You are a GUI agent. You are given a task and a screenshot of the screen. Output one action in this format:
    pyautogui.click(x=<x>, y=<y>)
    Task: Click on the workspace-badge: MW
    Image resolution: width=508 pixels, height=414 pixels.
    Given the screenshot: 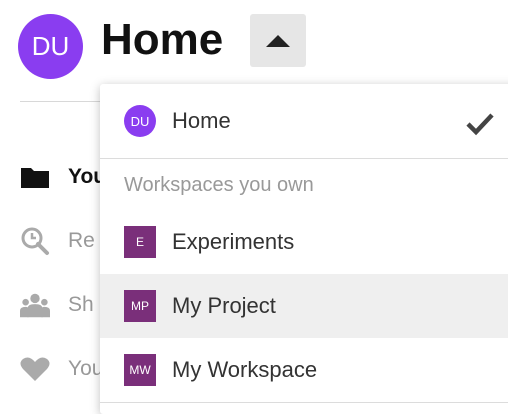 What is the action you would take?
    pyautogui.click(x=140, y=370)
    